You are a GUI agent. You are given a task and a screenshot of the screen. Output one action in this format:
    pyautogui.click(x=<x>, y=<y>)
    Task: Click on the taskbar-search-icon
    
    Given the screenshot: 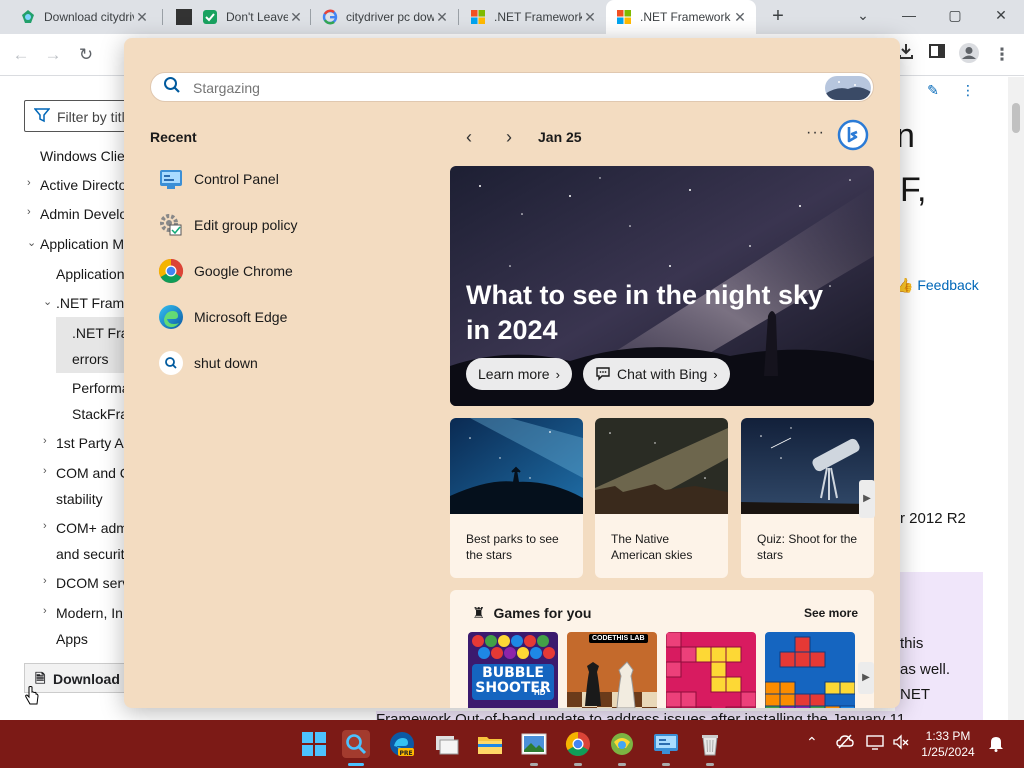 What is the action you would take?
    pyautogui.click(x=356, y=744)
    